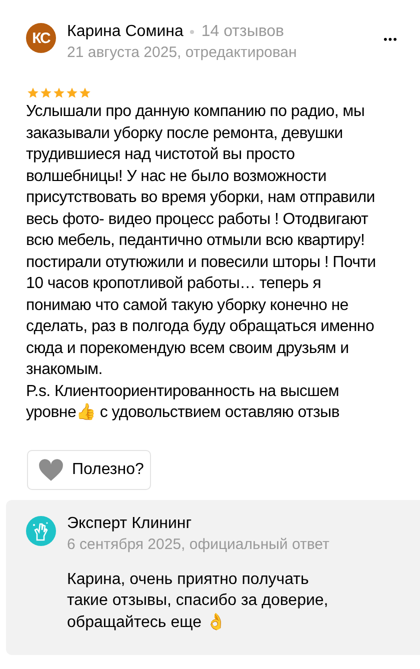  Describe the element at coordinates (192, 32) in the screenshot. I see `separator-dot-icon` at that location.